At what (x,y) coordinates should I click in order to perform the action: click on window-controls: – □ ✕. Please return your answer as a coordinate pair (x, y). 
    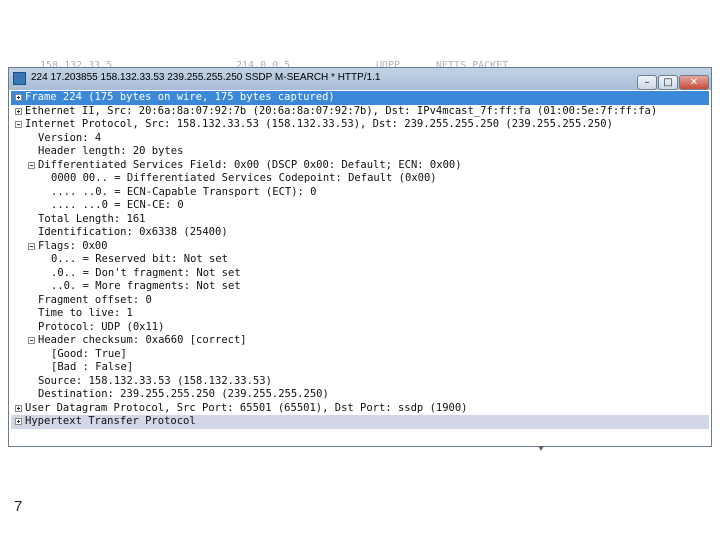
    Looking at the image, I should click on (672, 80).